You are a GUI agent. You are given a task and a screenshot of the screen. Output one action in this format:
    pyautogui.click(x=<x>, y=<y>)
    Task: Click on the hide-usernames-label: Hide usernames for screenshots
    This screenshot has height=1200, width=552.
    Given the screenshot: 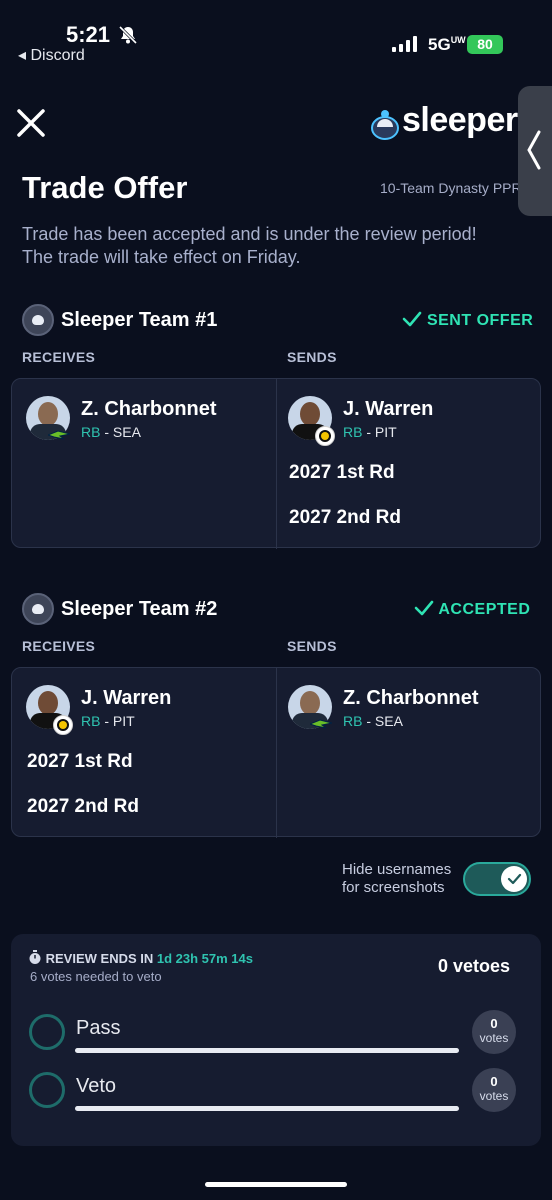 What is the action you would take?
    pyautogui.click(x=397, y=878)
    